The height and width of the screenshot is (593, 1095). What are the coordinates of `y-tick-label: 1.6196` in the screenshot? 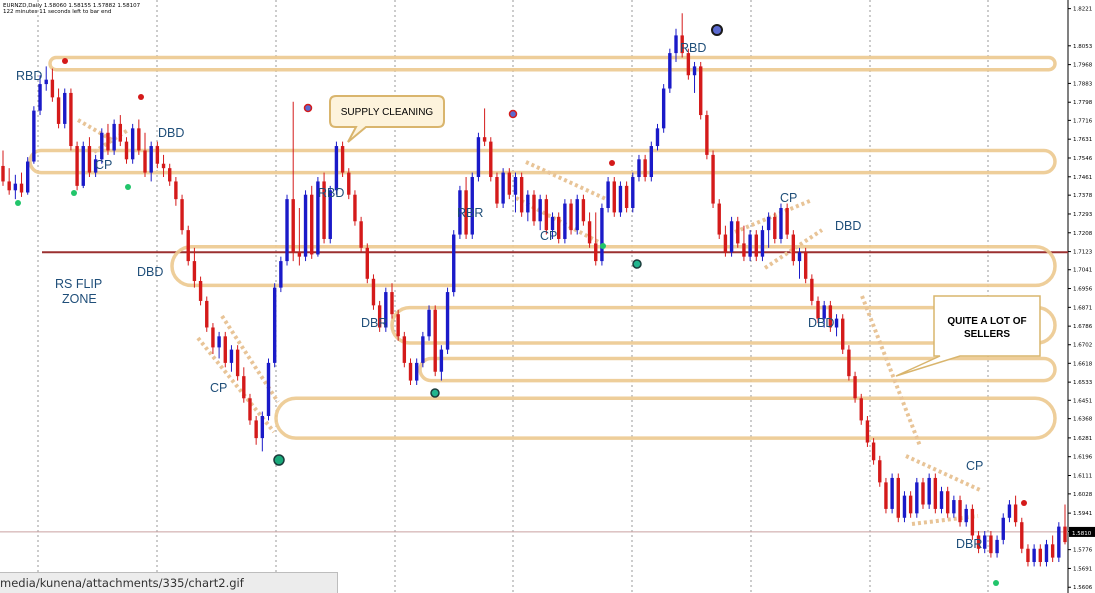 It's located at (1083, 458).